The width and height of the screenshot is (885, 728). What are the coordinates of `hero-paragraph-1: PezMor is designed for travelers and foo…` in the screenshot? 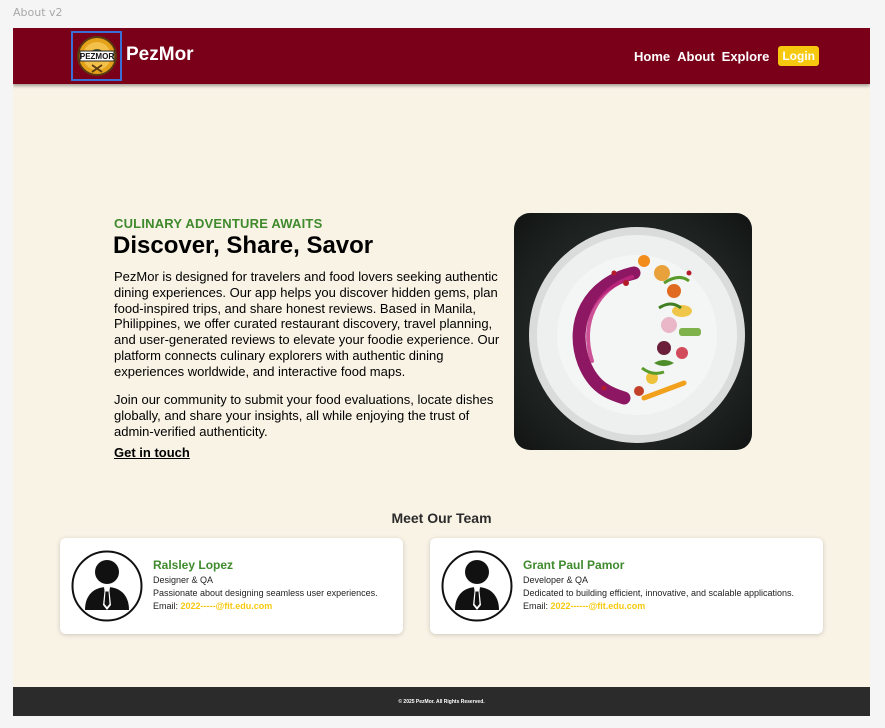 It's located at (307, 324).